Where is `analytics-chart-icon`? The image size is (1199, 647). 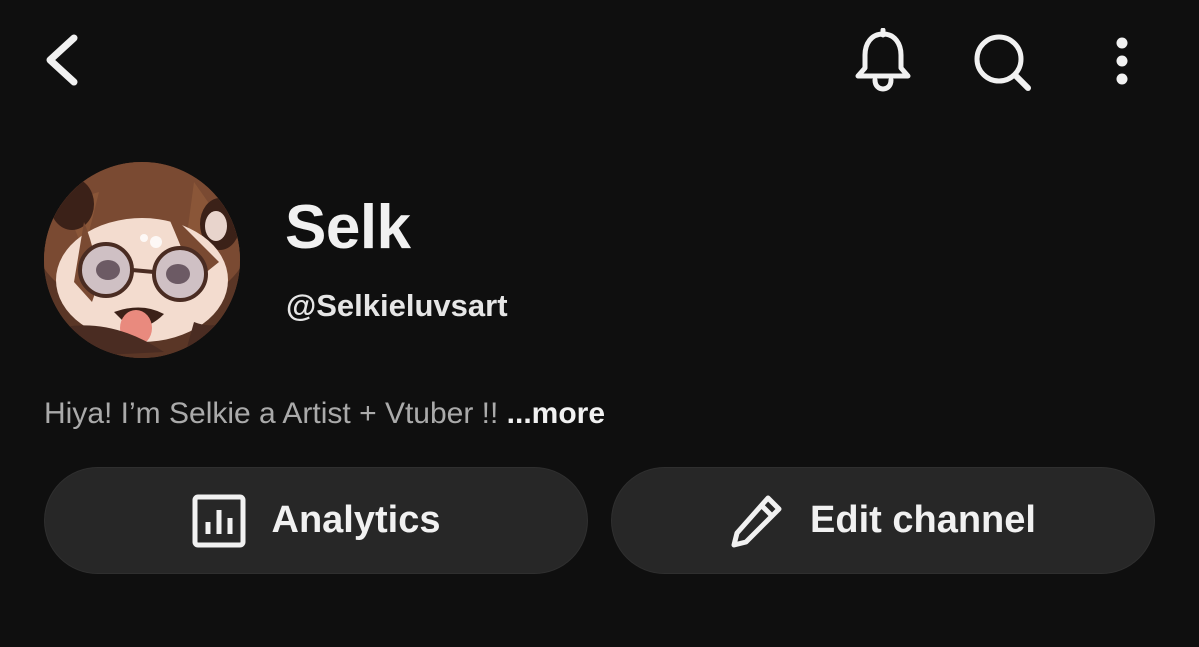 analytics-chart-icon is located at coordinates (219, 521).